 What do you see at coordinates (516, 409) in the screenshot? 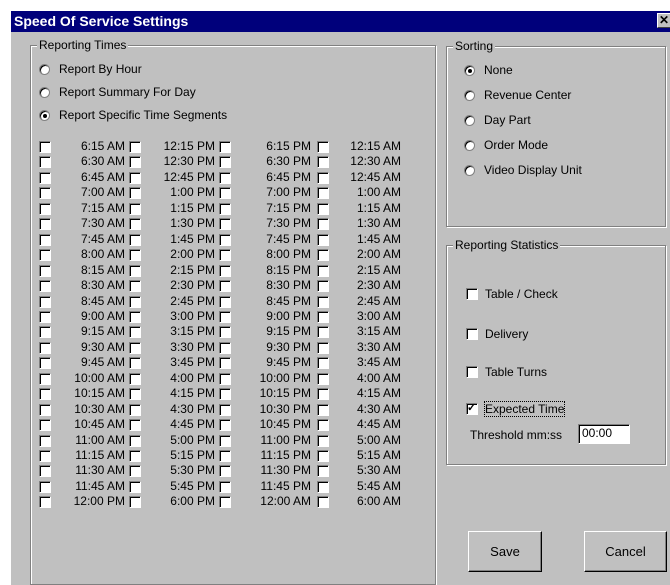
I see `statistic-option-3: Expected Time` at bounding box center [516, 409].